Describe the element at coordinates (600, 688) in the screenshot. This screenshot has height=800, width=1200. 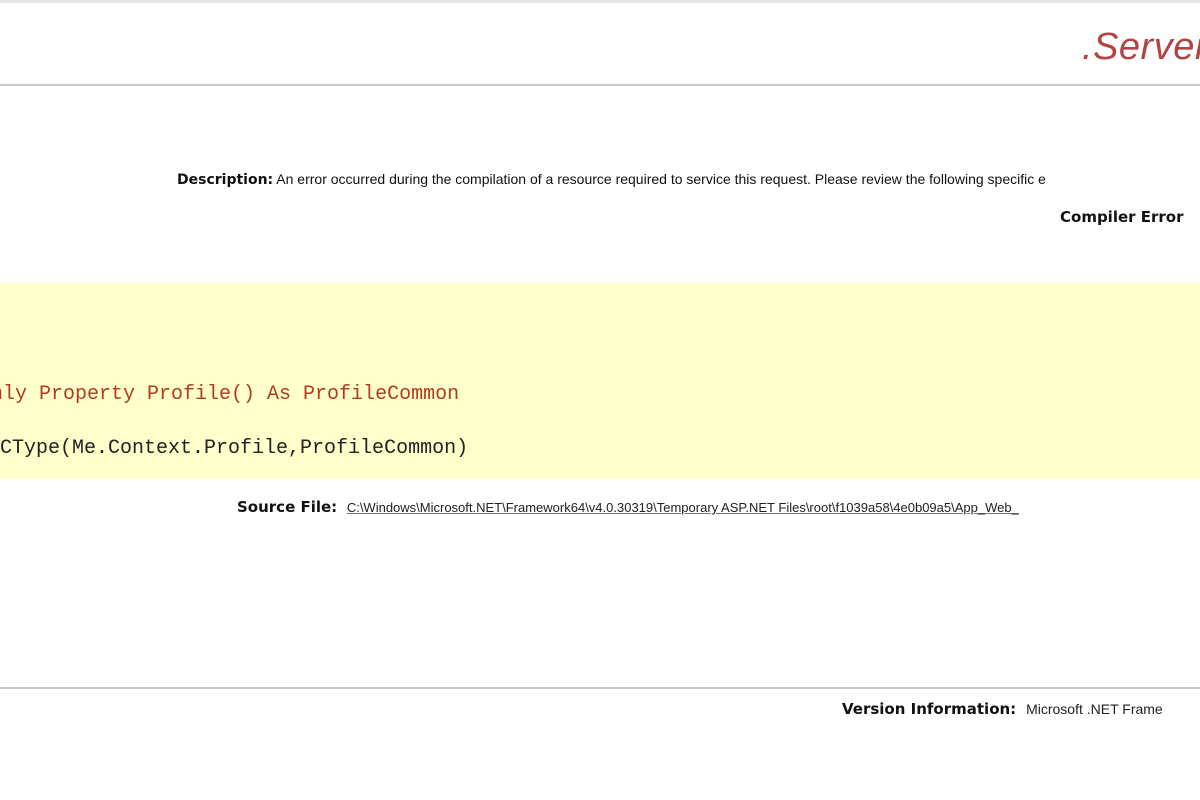
I see `footer-divider` at that location.